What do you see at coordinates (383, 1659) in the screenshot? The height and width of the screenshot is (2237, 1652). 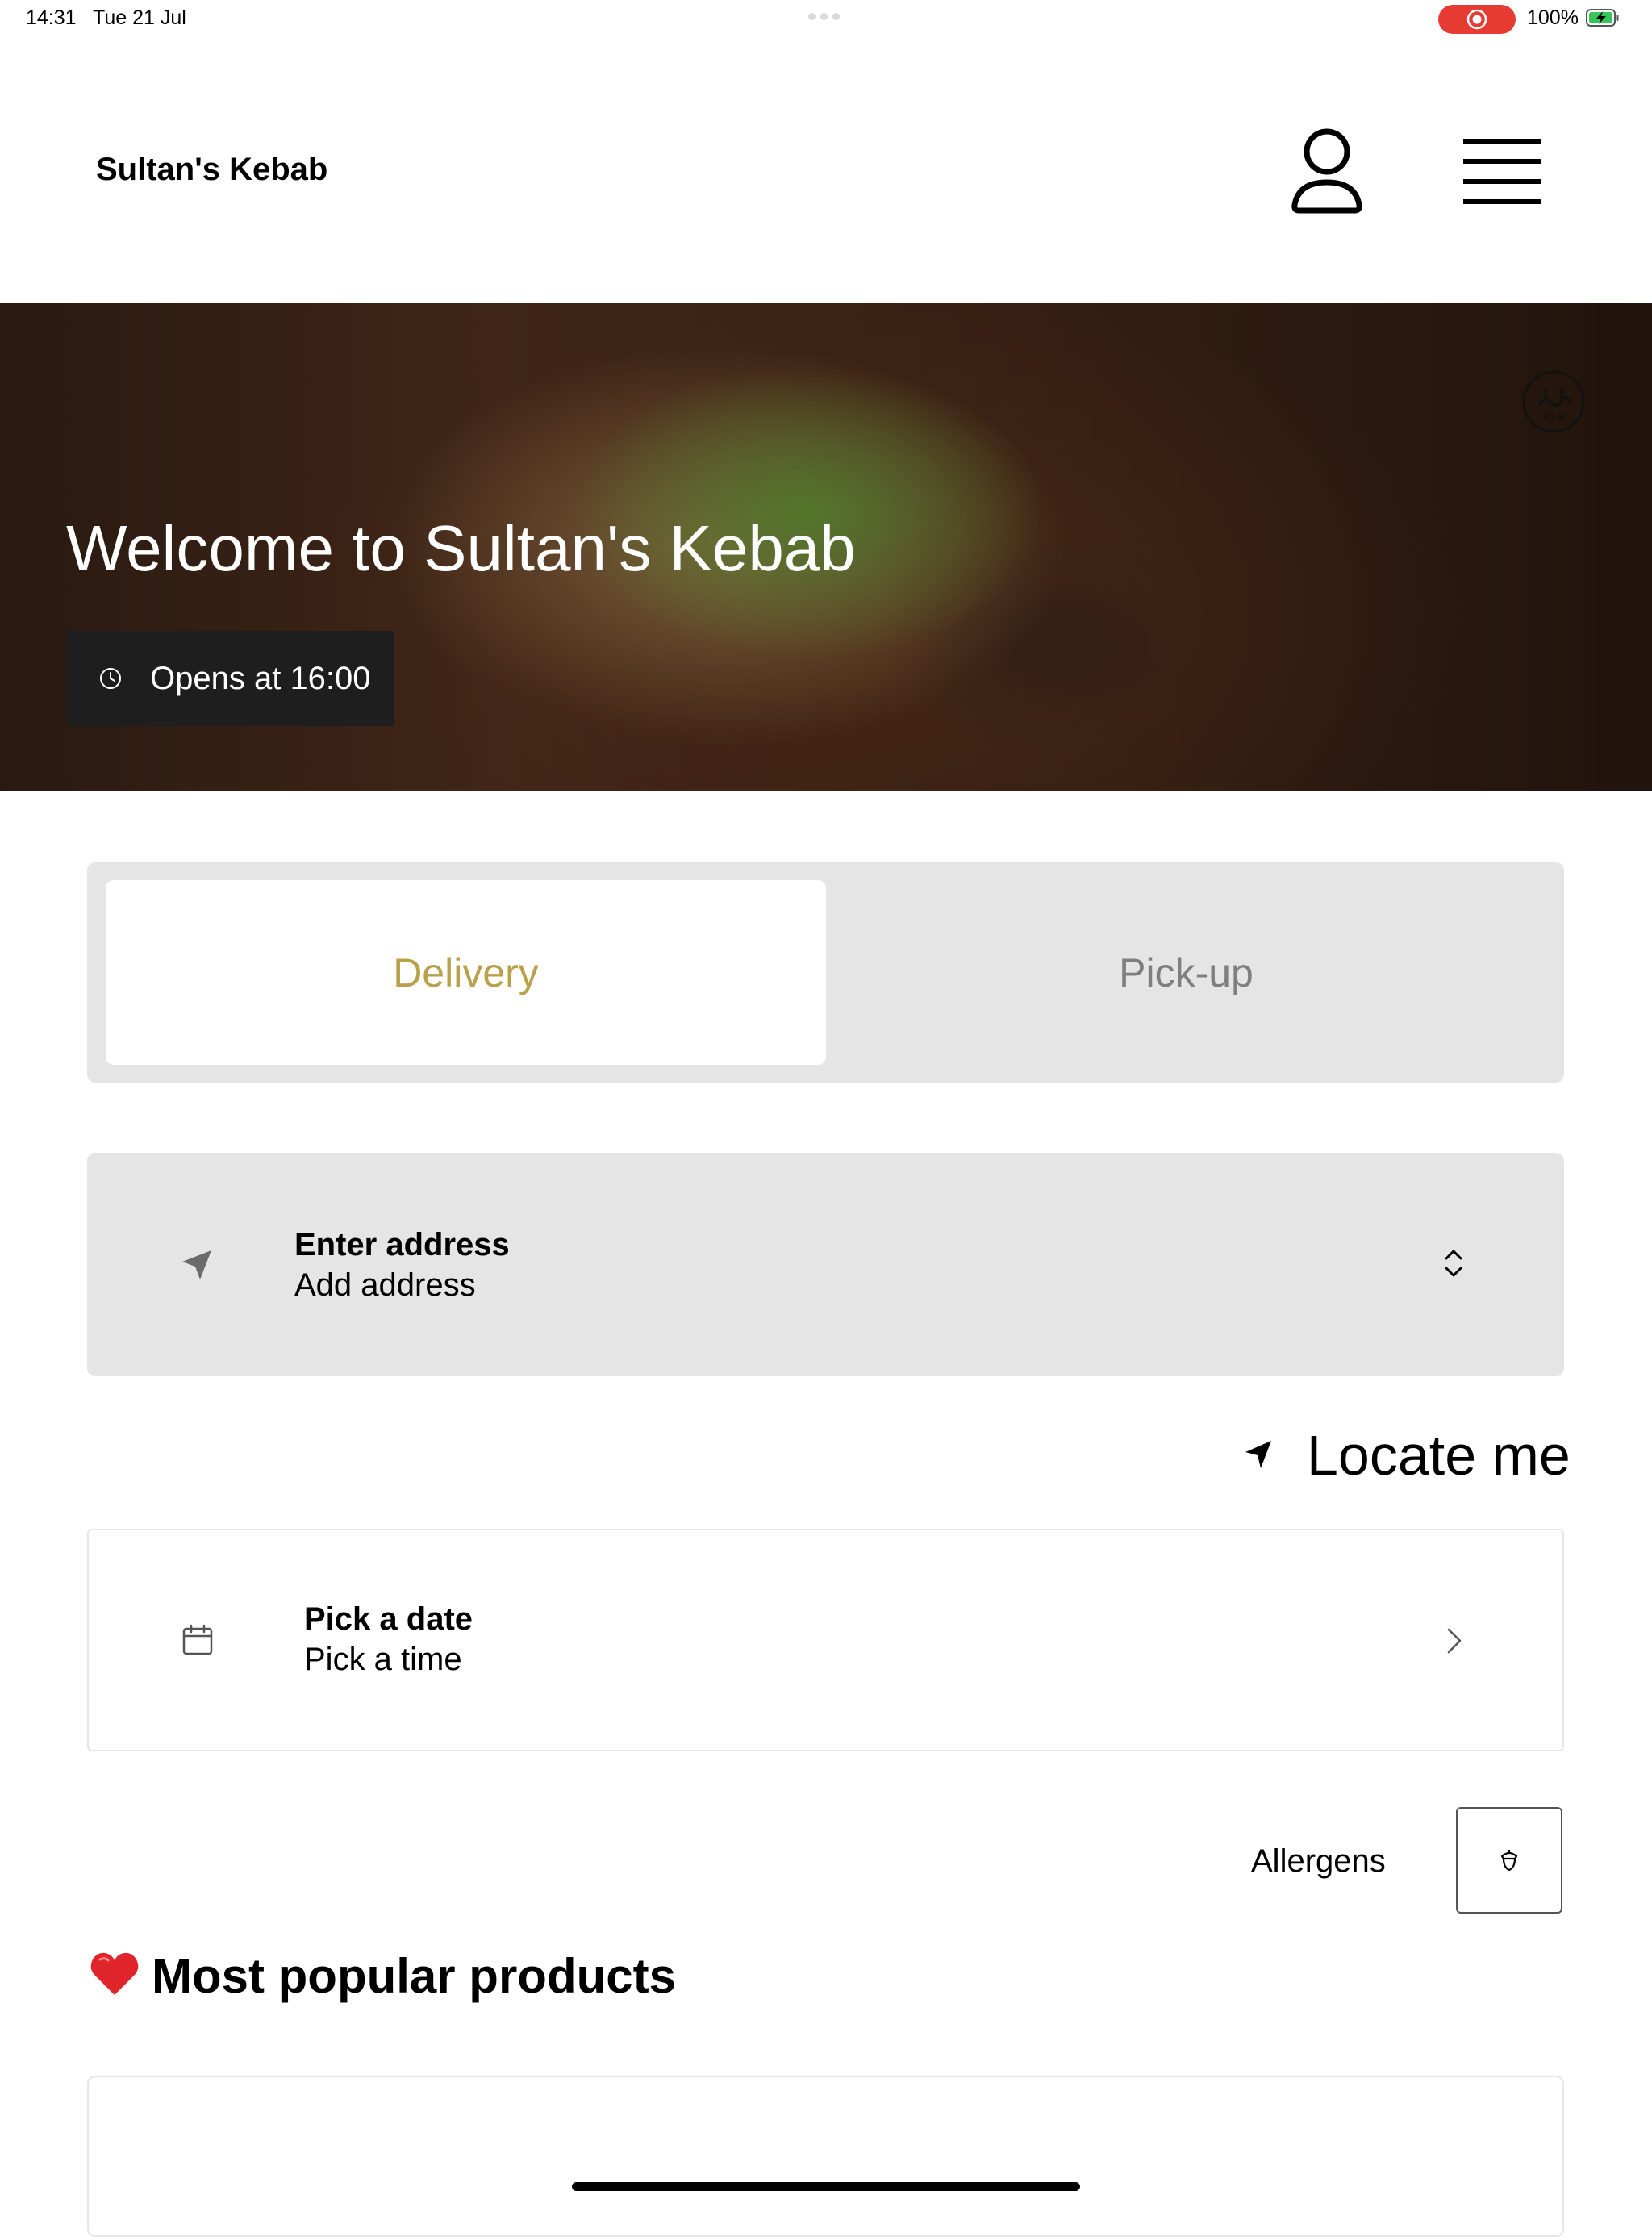 I see `time-subtitle: Pick a time` at bounding box center [383, 1659].